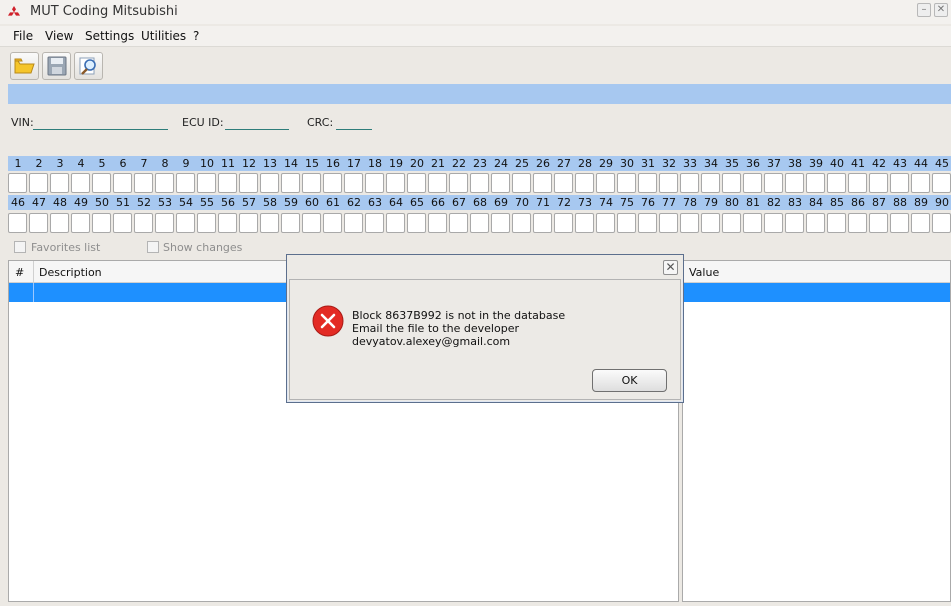 This screenshot has height=606, width=951. What do you see at coordinates (70, 272) in the screenshot?
I see `column-header-description: Description` at bounding box center [70, 272].